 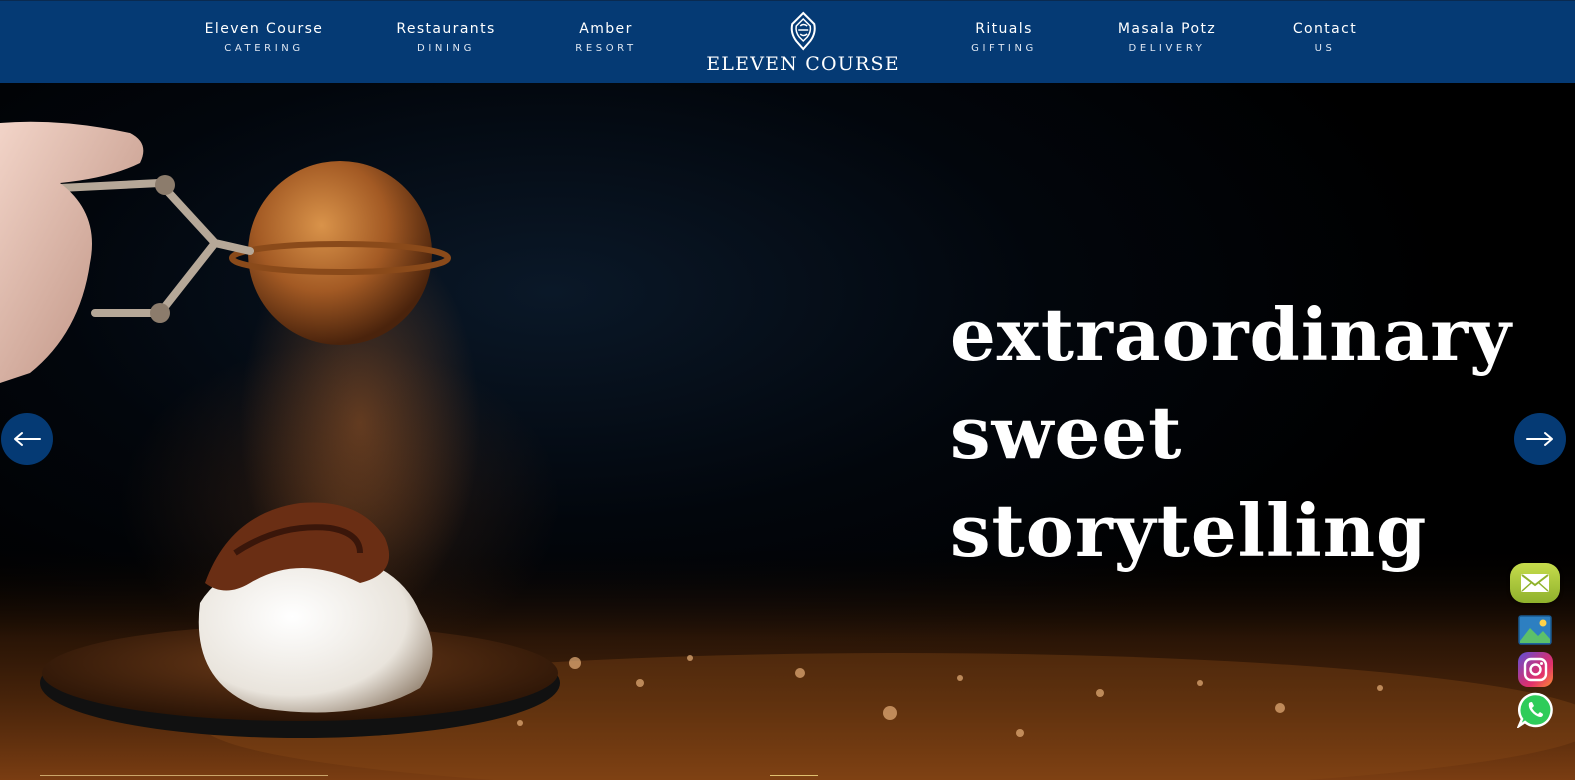 I want to click on hero-heading-line: storytelling, so click(x=1189, y=530).